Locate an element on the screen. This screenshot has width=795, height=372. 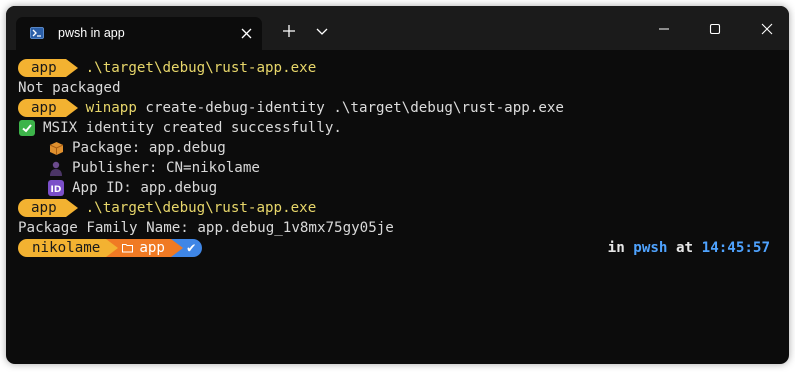
check-mark-icon is located at coordinates (27, 128).